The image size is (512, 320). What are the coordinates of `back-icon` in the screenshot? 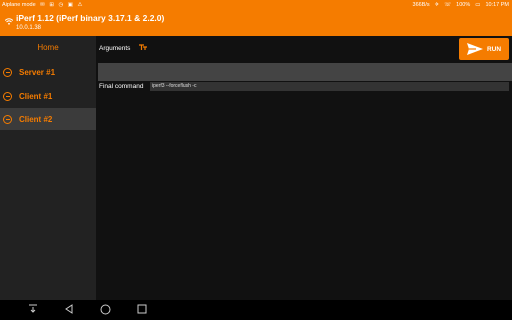 It's located at (69, 310).